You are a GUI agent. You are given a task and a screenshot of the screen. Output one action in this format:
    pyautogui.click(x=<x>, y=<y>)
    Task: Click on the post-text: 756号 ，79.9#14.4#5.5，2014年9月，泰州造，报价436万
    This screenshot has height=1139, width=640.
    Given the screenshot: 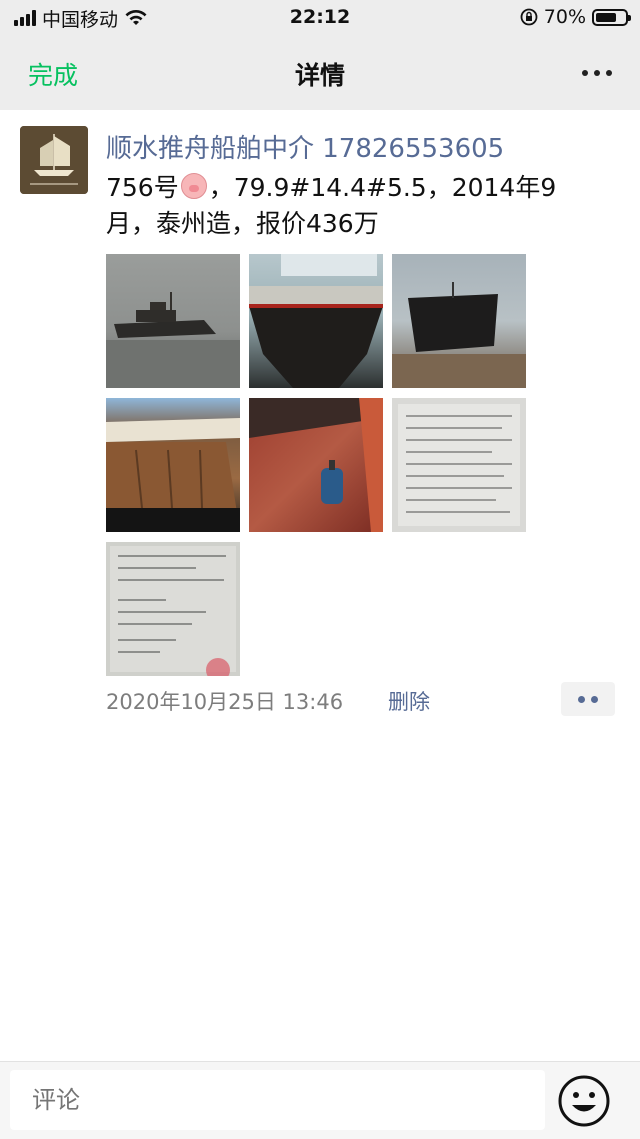 What is the action you would take?
    pyautogui.click(x=356, y=206)
    